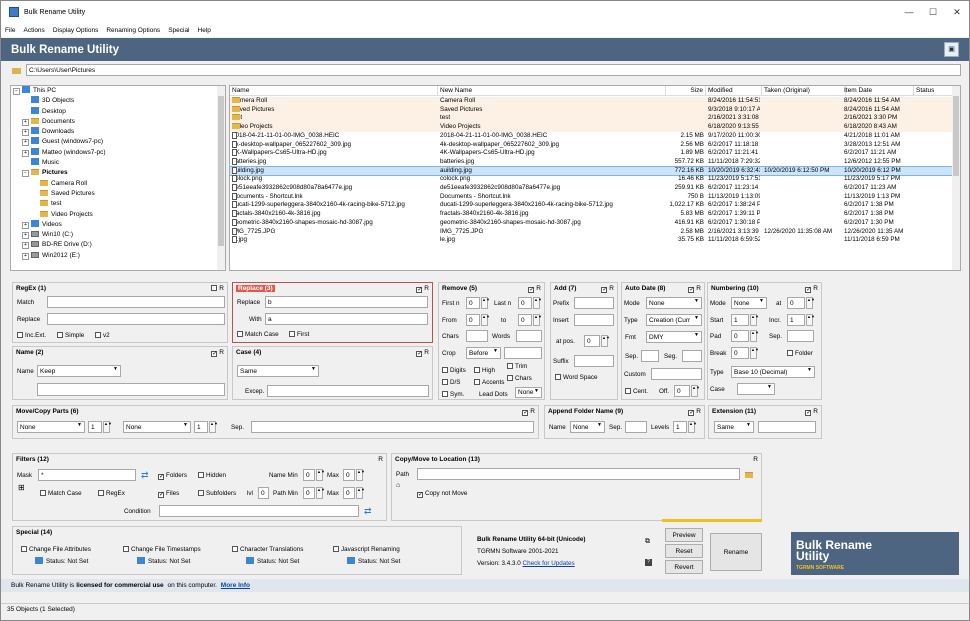  What do you see at coordinates (473, 320) in the screenshot?
I see `from-input: 0` at bounding box center [473, 320].